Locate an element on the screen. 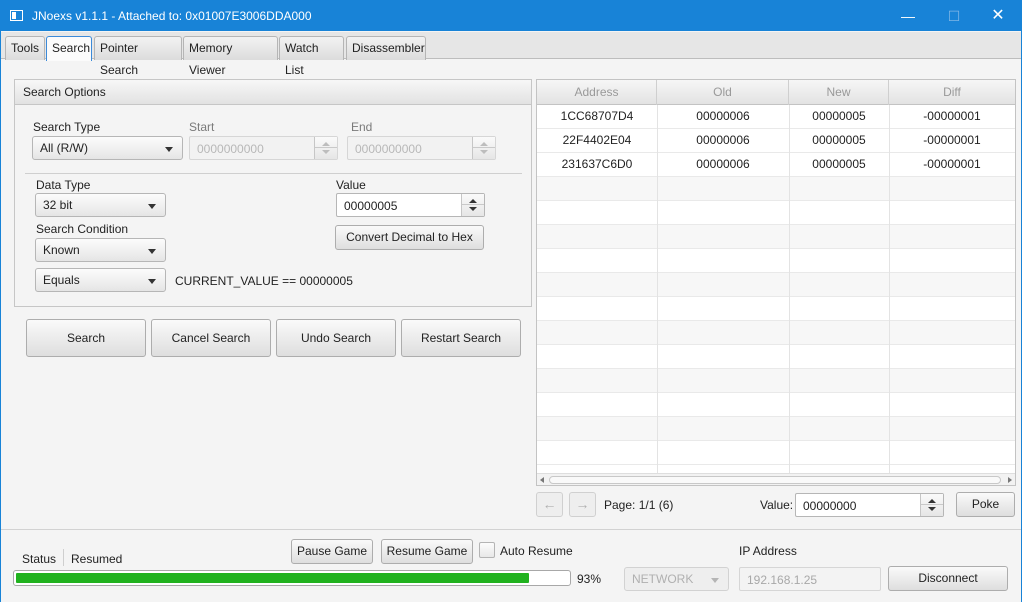 The width and height of the screenshot is (1022, 602). arrow-right-icon: → is located at coordinates (582, 504).